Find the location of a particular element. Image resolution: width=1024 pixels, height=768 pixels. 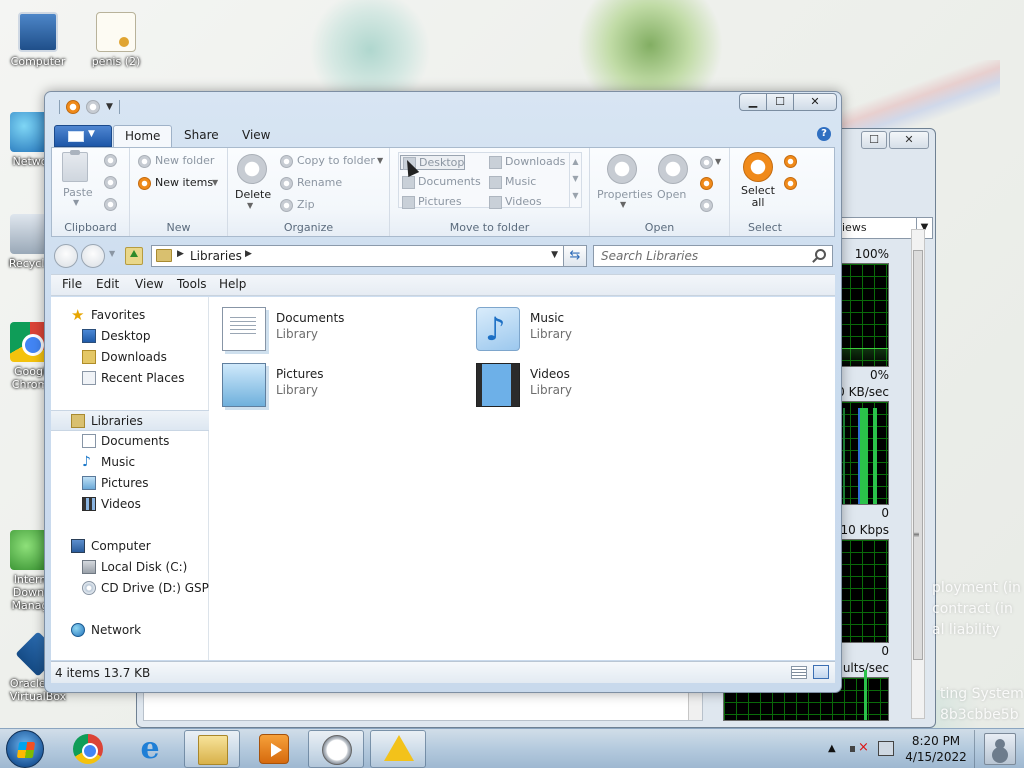

show-desktop-button is located at coordinates (999, 749).